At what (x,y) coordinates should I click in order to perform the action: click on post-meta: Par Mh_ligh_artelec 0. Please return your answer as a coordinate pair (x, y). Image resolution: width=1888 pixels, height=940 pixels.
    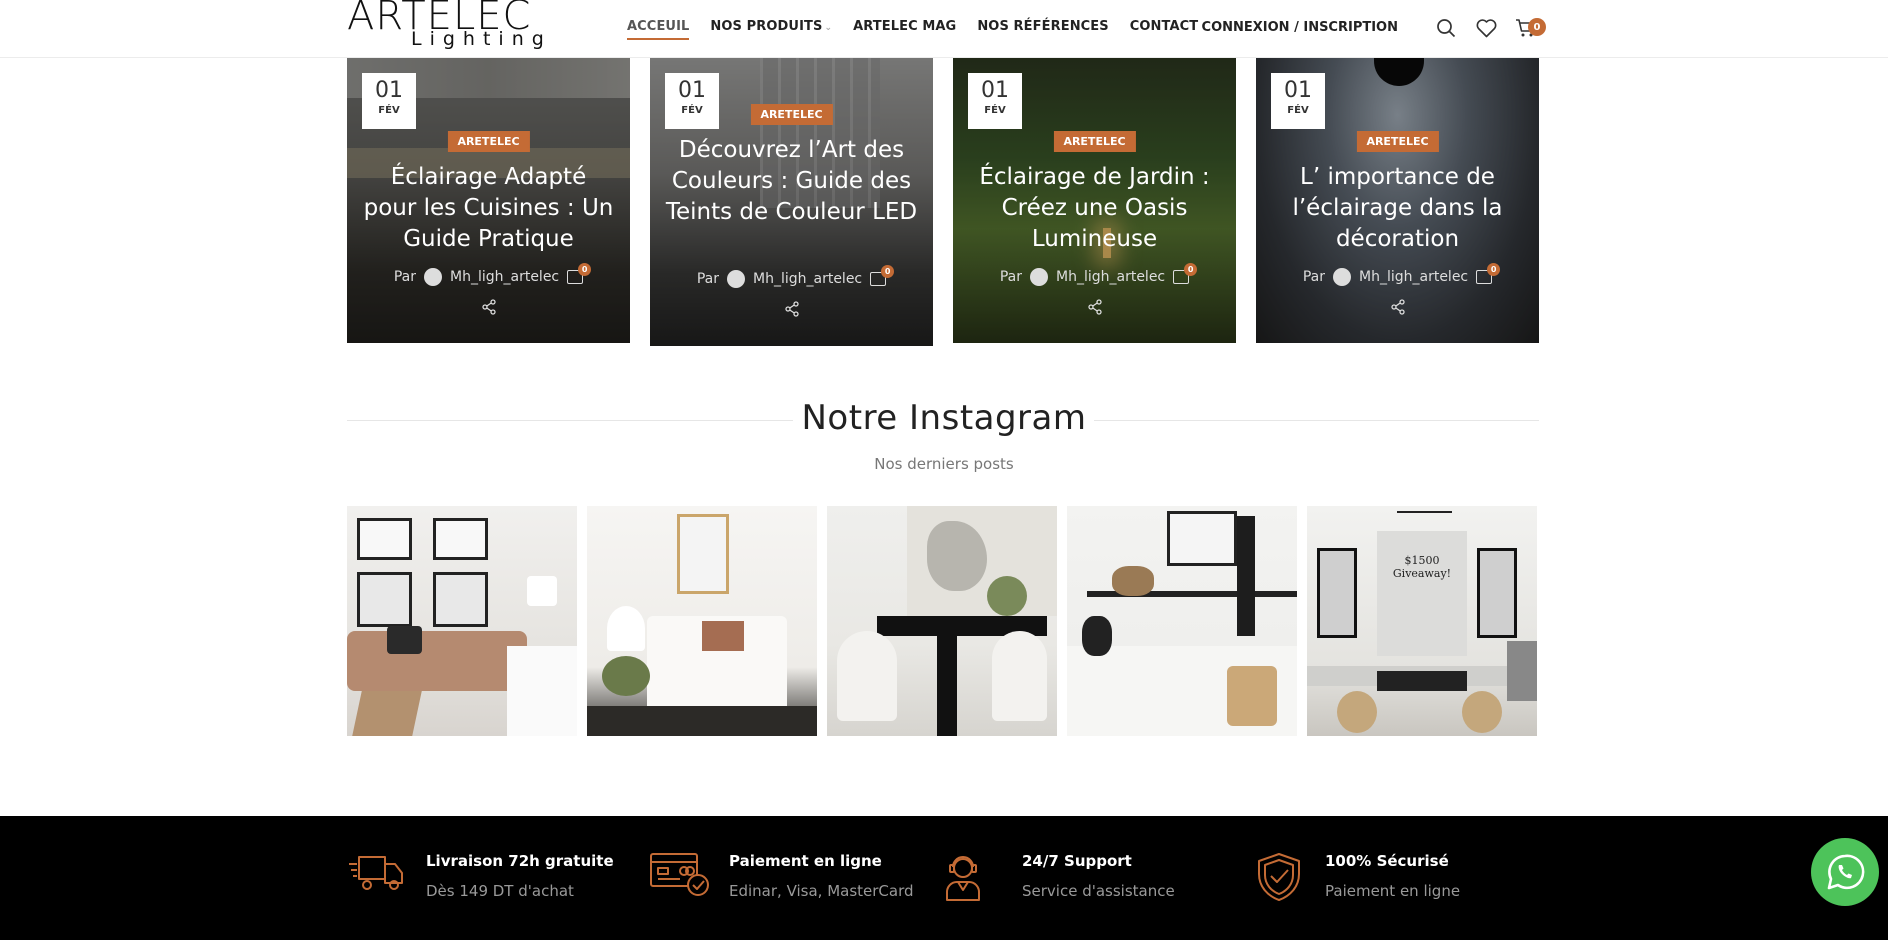
    Looking at the image, I should click on (1397, 274).